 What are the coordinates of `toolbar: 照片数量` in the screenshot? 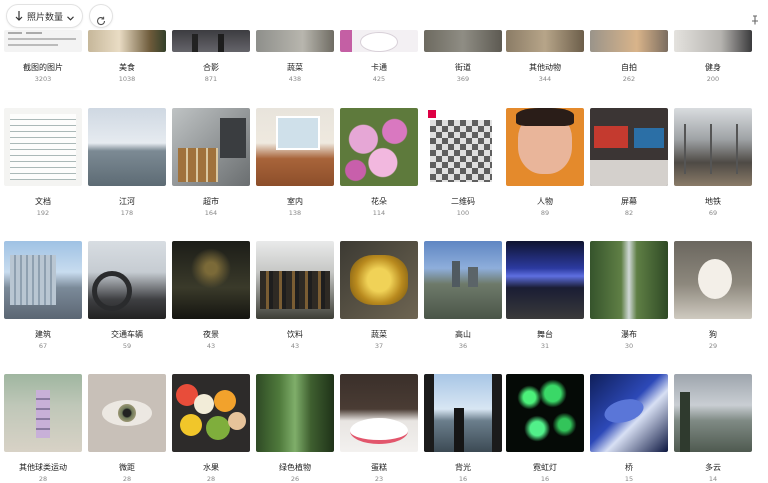 It's located at (384, 16).